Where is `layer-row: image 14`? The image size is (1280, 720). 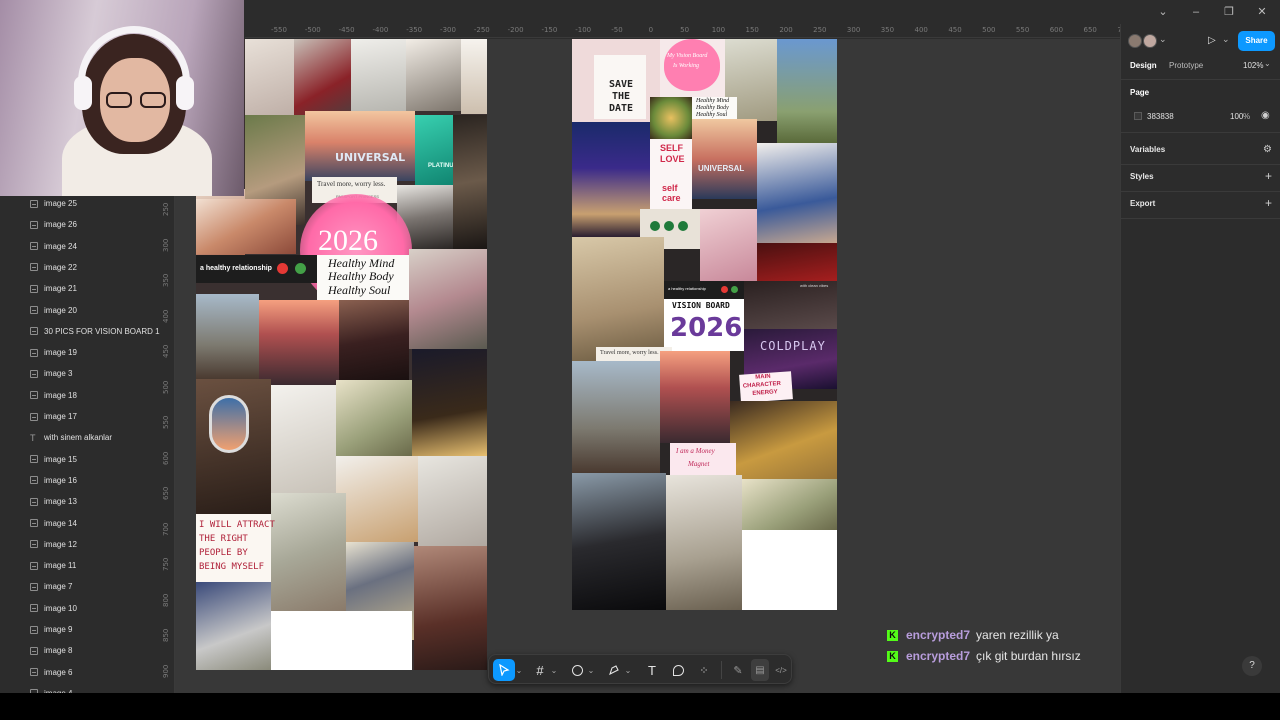 layer-row: image 14 is located at coordinates (80, 523).